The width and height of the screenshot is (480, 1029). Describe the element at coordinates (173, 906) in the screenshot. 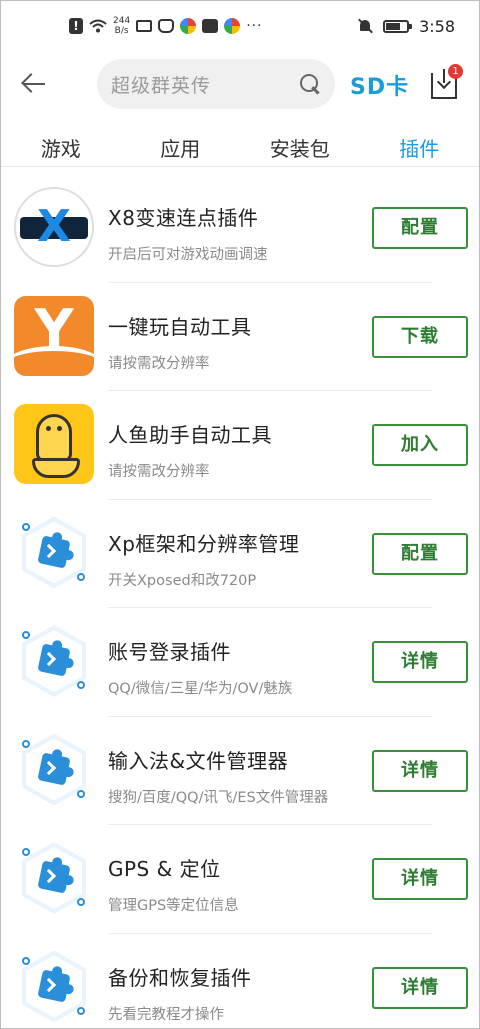

I see `plugin-subtitle: 管理GPS等定位信息` at that location.